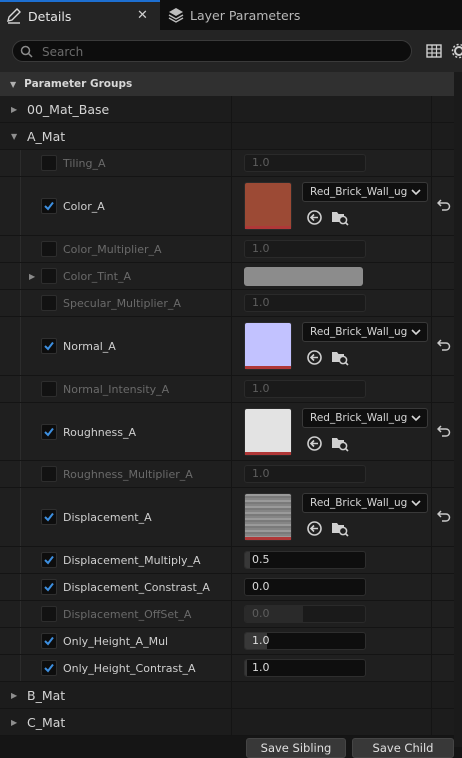 The image size is (462, 758). What do you see at coordinates (227, 587) in the screenshot?
I see `param-row-displacement-constrast: Displacement_Constrast_A 0.0` at bounding box center [227, 587].